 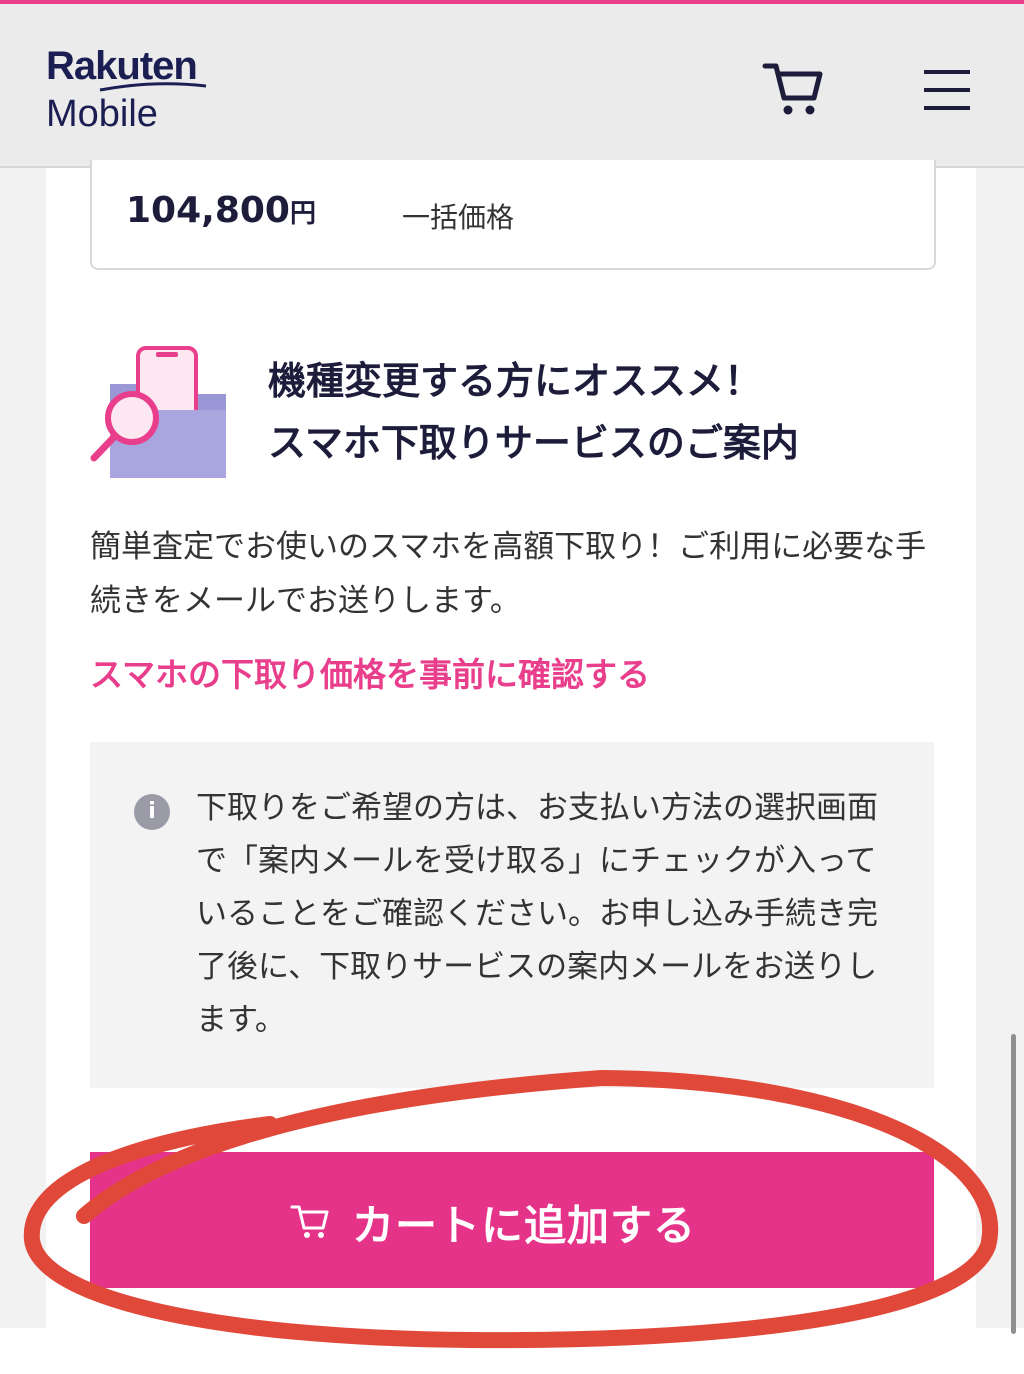 What do you see at coordinates (533, 412) in the screenshot?
I see `trade-in-title: 機種変更する方にオススメ！ スマホ下取りサービスのご案内` at bounding box center [533, 412].